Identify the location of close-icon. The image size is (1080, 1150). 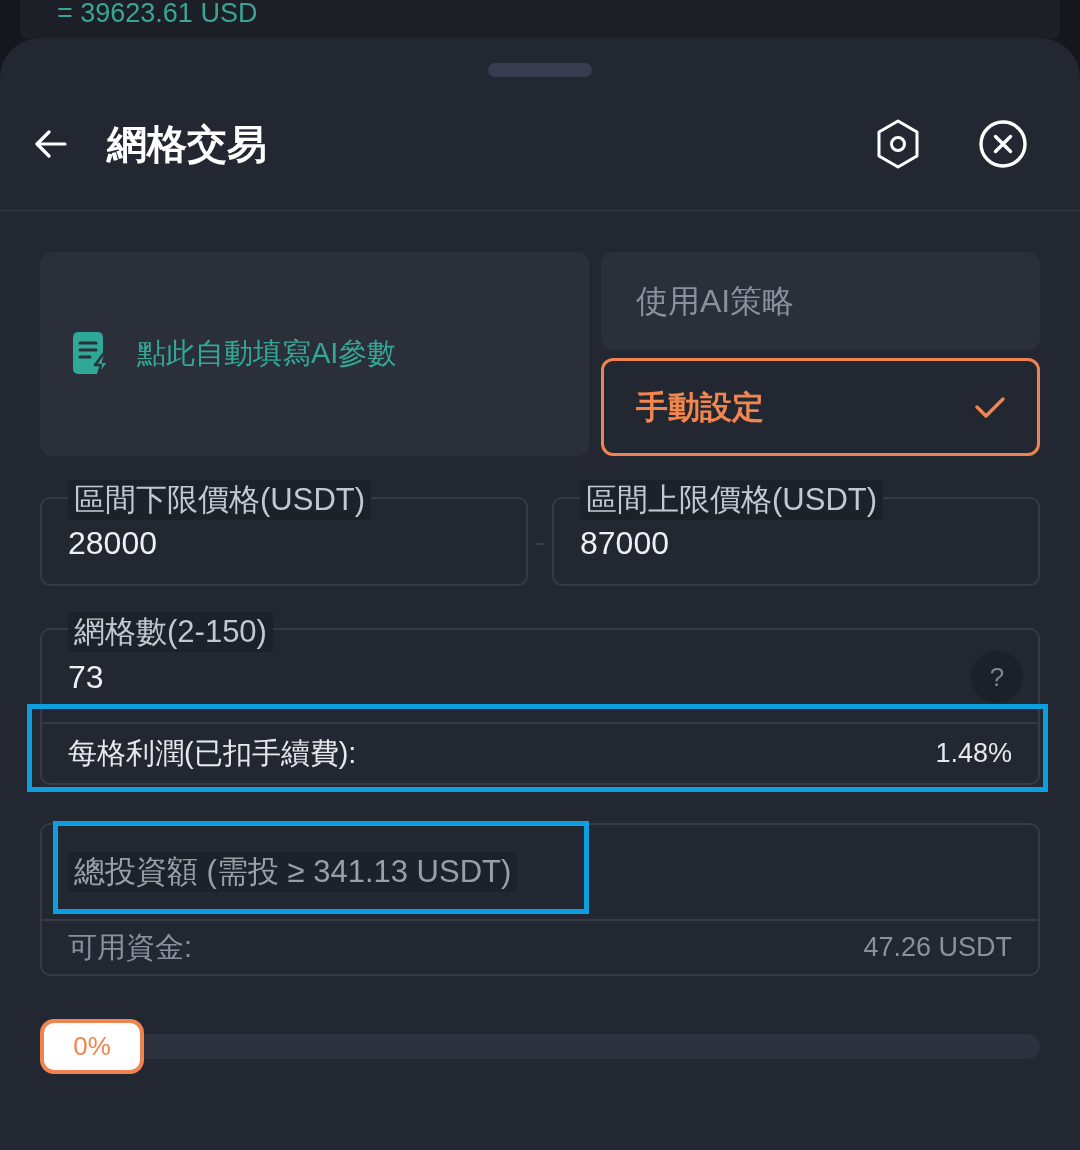
(1003, 143).